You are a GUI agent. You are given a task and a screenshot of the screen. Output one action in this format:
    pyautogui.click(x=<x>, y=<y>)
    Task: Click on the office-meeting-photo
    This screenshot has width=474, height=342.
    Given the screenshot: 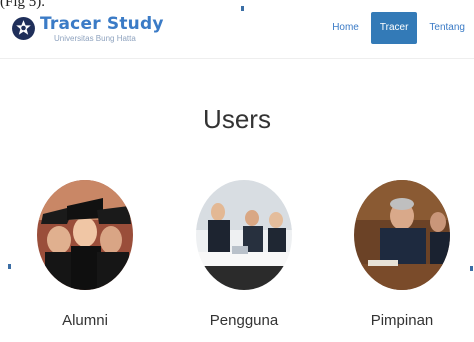 What is the action you would take?
    pyautogui.click(x=244, y=235)
    